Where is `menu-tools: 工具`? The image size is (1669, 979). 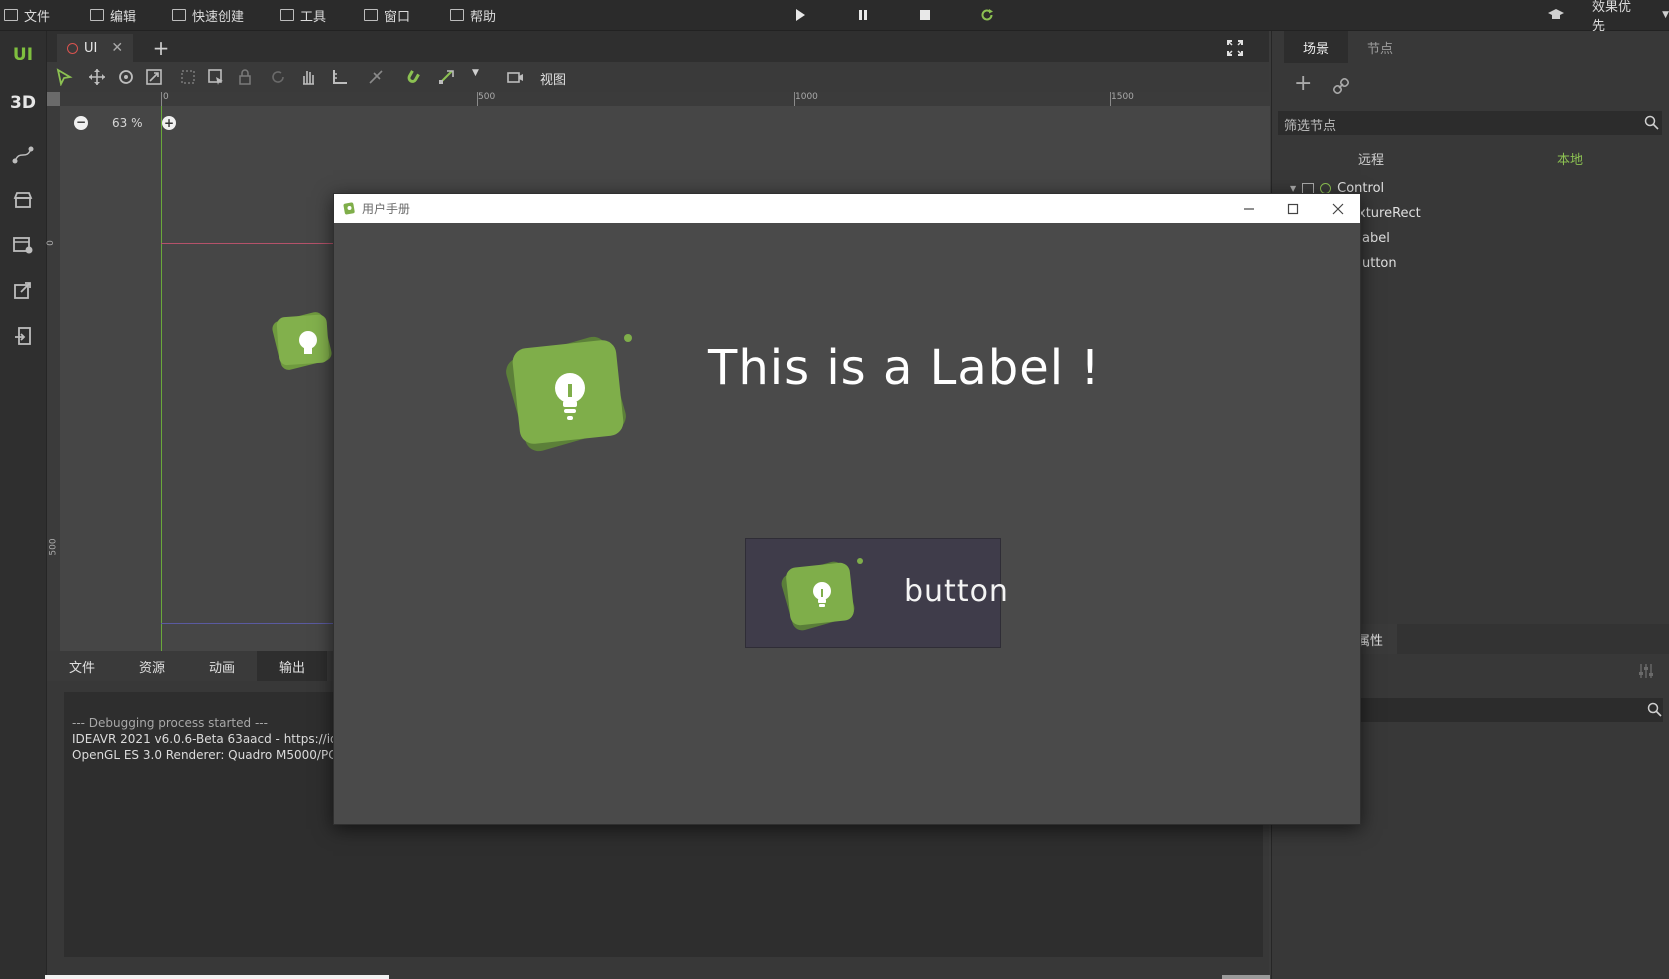
menu-tools: 工具 is located at coordinates (303, 15).